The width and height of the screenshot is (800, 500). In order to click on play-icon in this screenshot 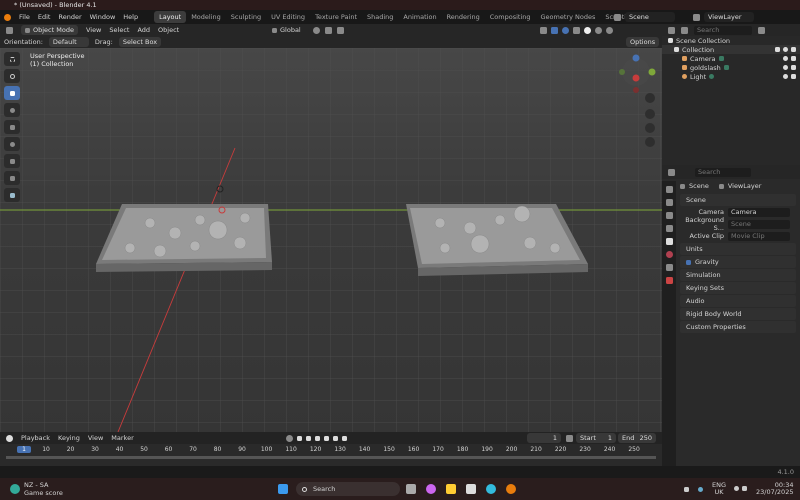, I will do `click(326, 438)`.